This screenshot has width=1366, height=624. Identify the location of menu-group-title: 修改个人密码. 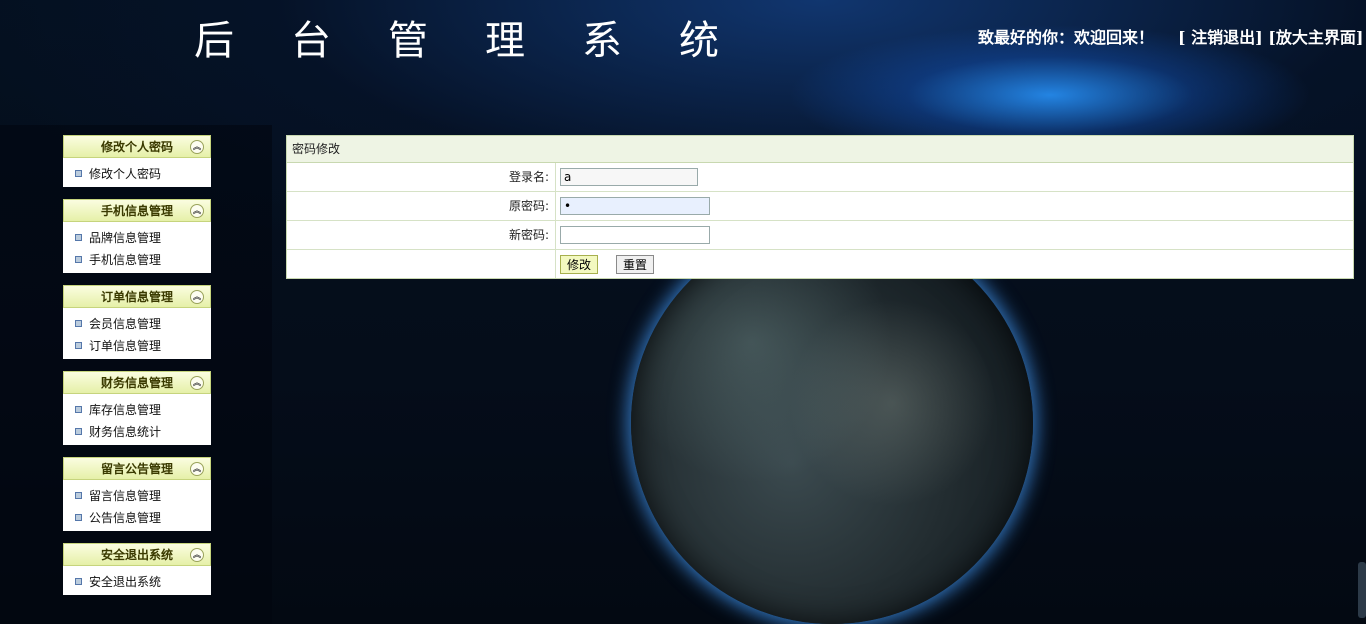
(136, 147).